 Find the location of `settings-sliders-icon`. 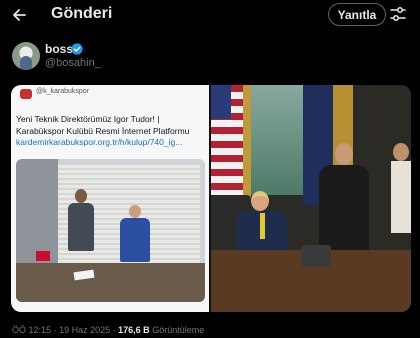

settings-sliders-icon is located at coordinates (398, 14).